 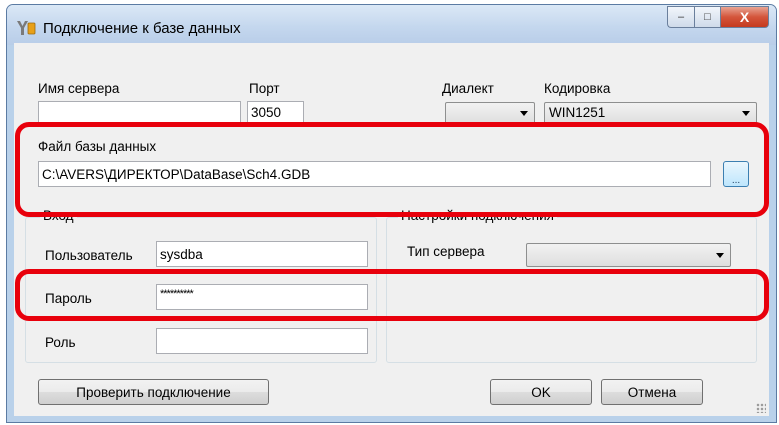 What do you see at coordinates (577, 88) in the screenshot?
I see `encoding-label: Кодировка` at bounding box center [577, 88].